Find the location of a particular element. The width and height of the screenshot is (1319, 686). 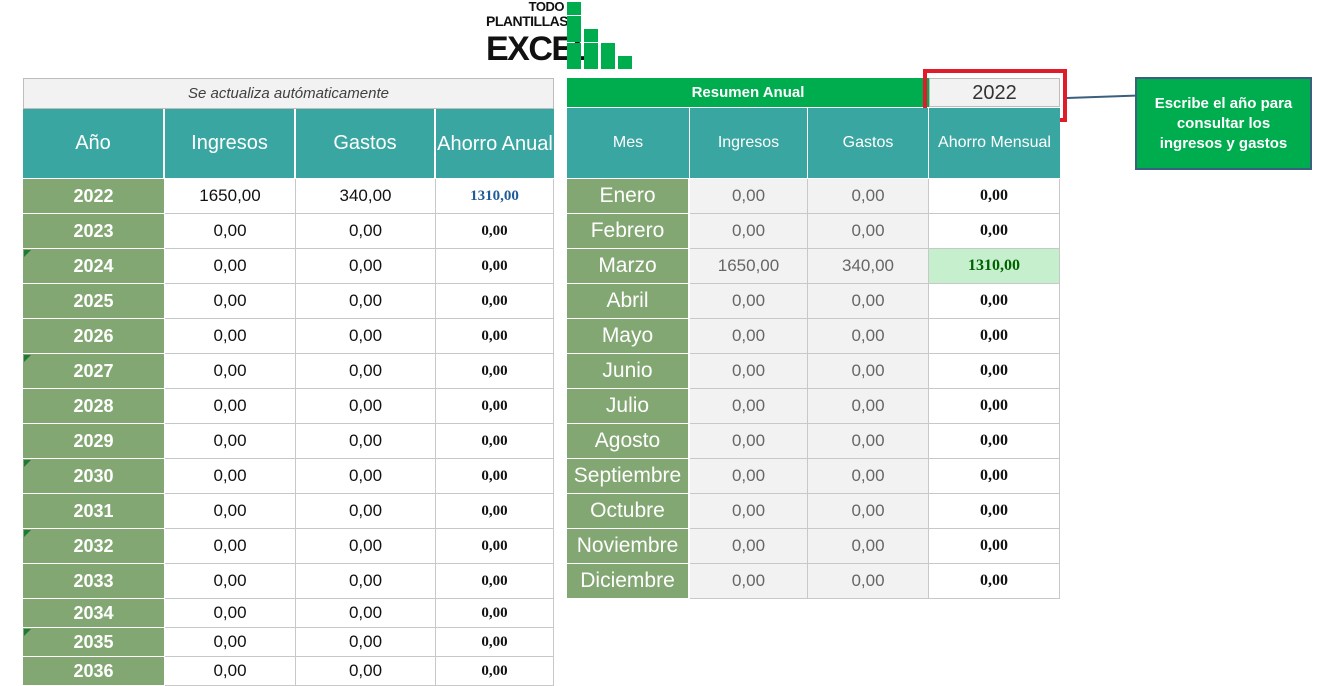

year-cell: 2026 is located at coordinates (94, 336).